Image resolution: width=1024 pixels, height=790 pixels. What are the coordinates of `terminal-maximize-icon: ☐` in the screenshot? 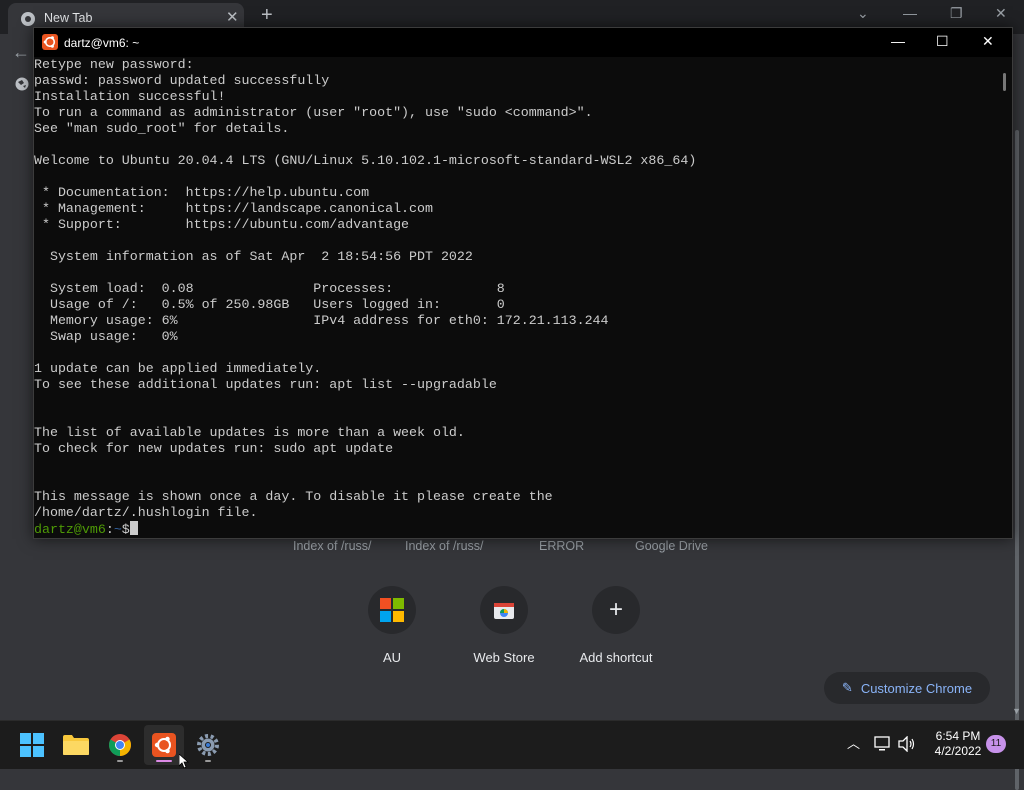 It's located at (942, 41).